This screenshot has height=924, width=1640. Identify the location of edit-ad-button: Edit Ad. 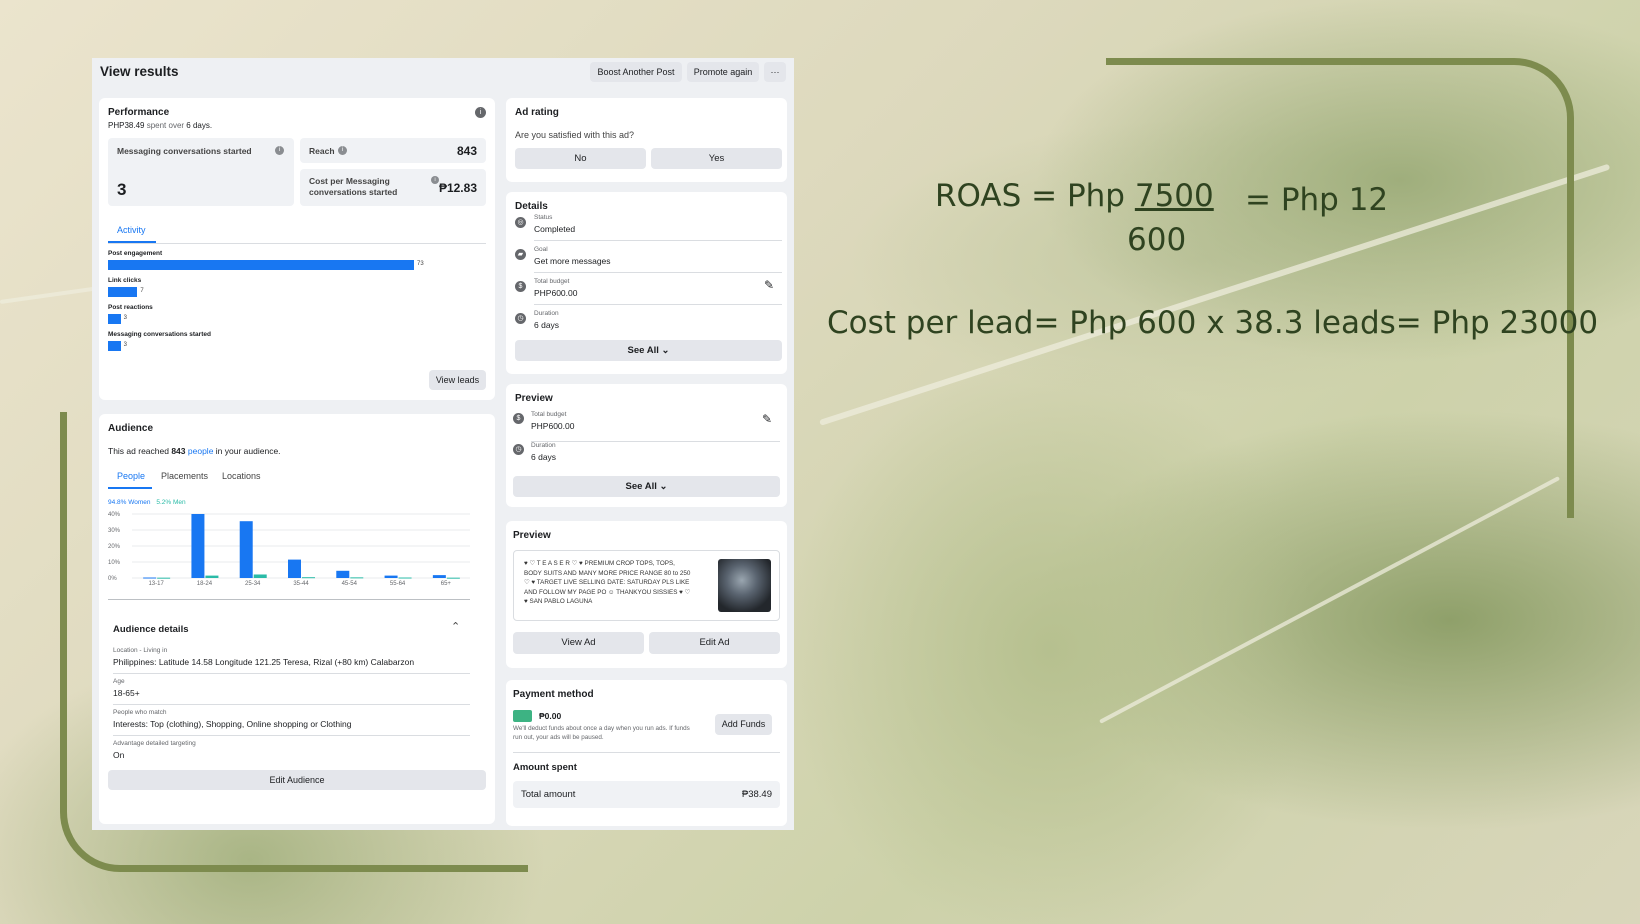
(714, 643).